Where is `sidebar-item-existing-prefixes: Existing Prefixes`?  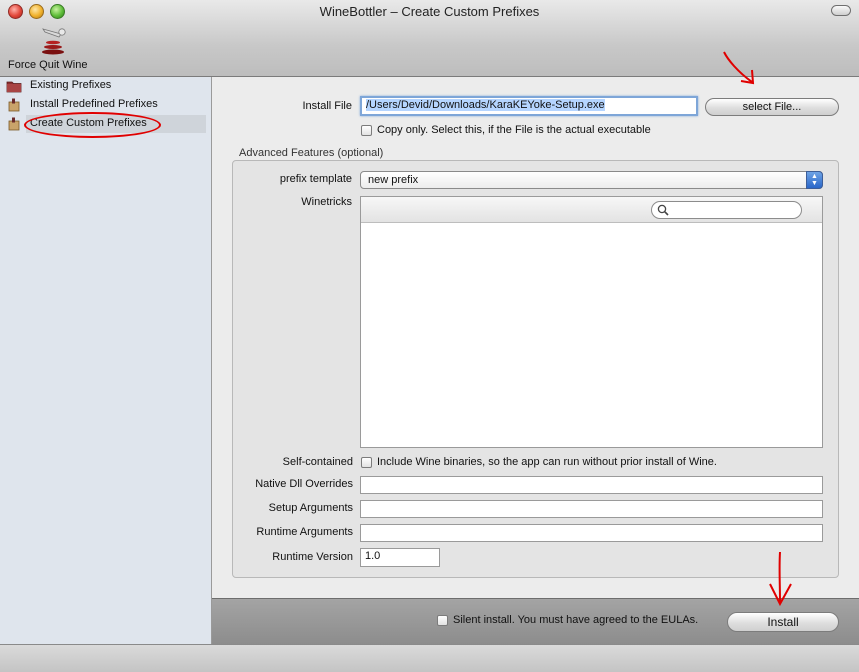 sidebar-item-existing-prefixes: Existing Prefixes is located at coordinates (105, 86).